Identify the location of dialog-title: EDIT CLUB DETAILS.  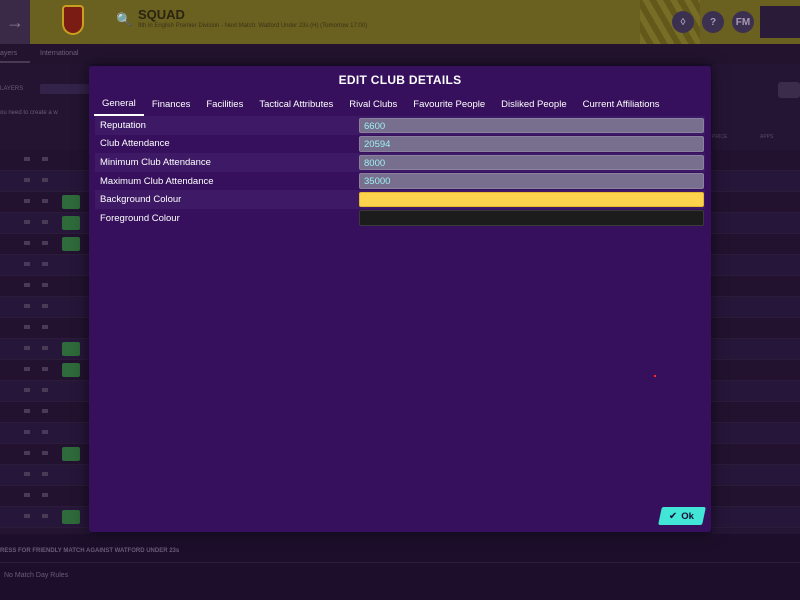
(400, 80).